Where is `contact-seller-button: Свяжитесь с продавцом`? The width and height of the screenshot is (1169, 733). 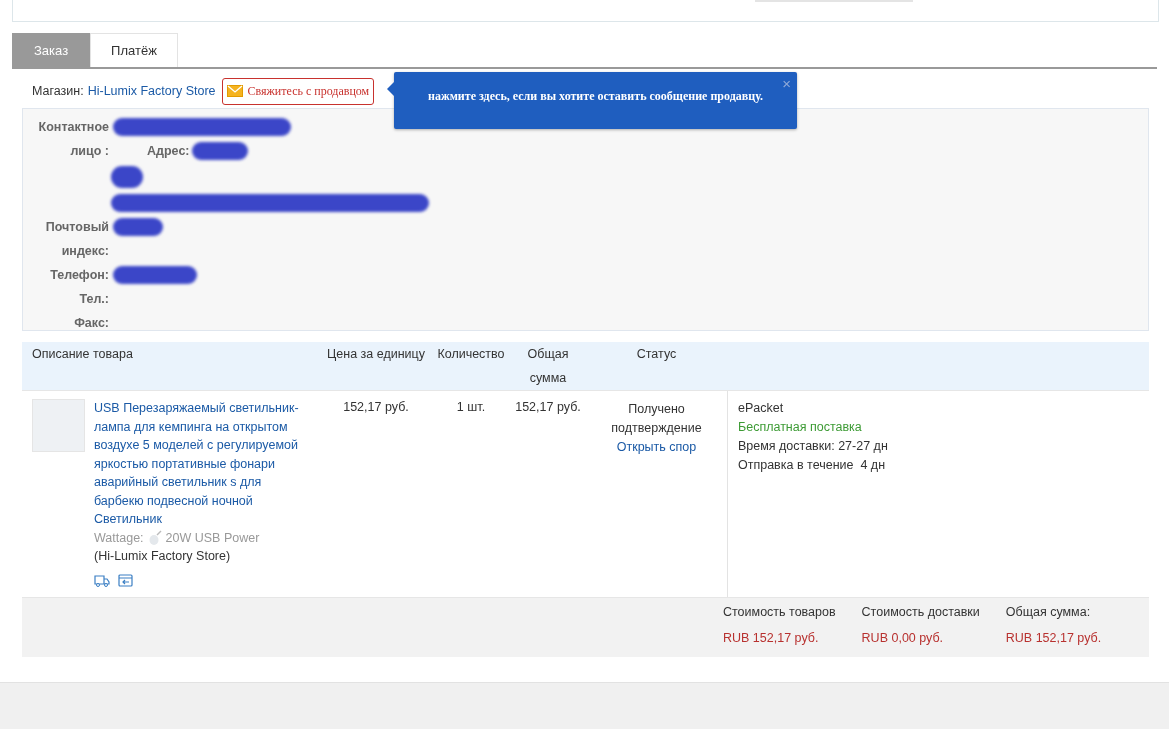
contact-seller-button: Свяжитесь с продавцом is located at coordinates (298, 91).